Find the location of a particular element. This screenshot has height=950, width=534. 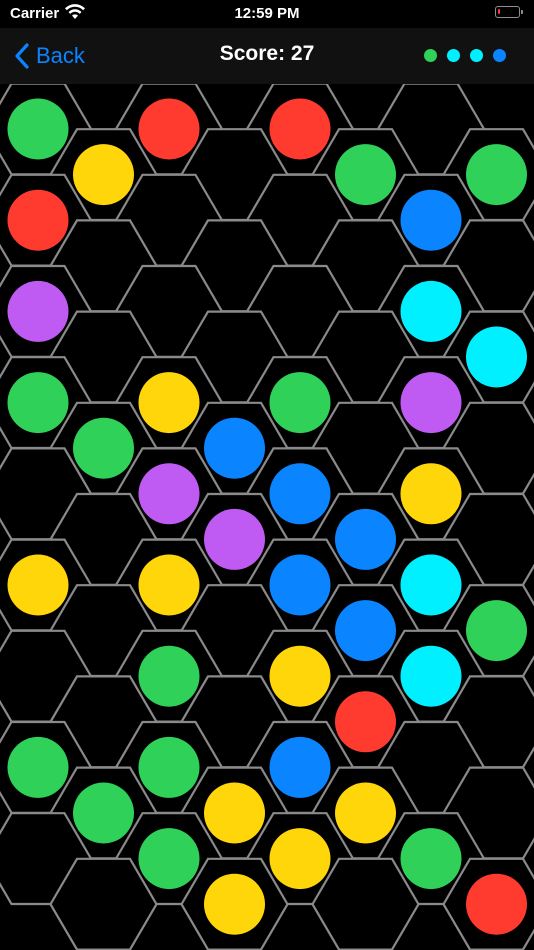

next-ball-green is located at coordinates (430, 55).